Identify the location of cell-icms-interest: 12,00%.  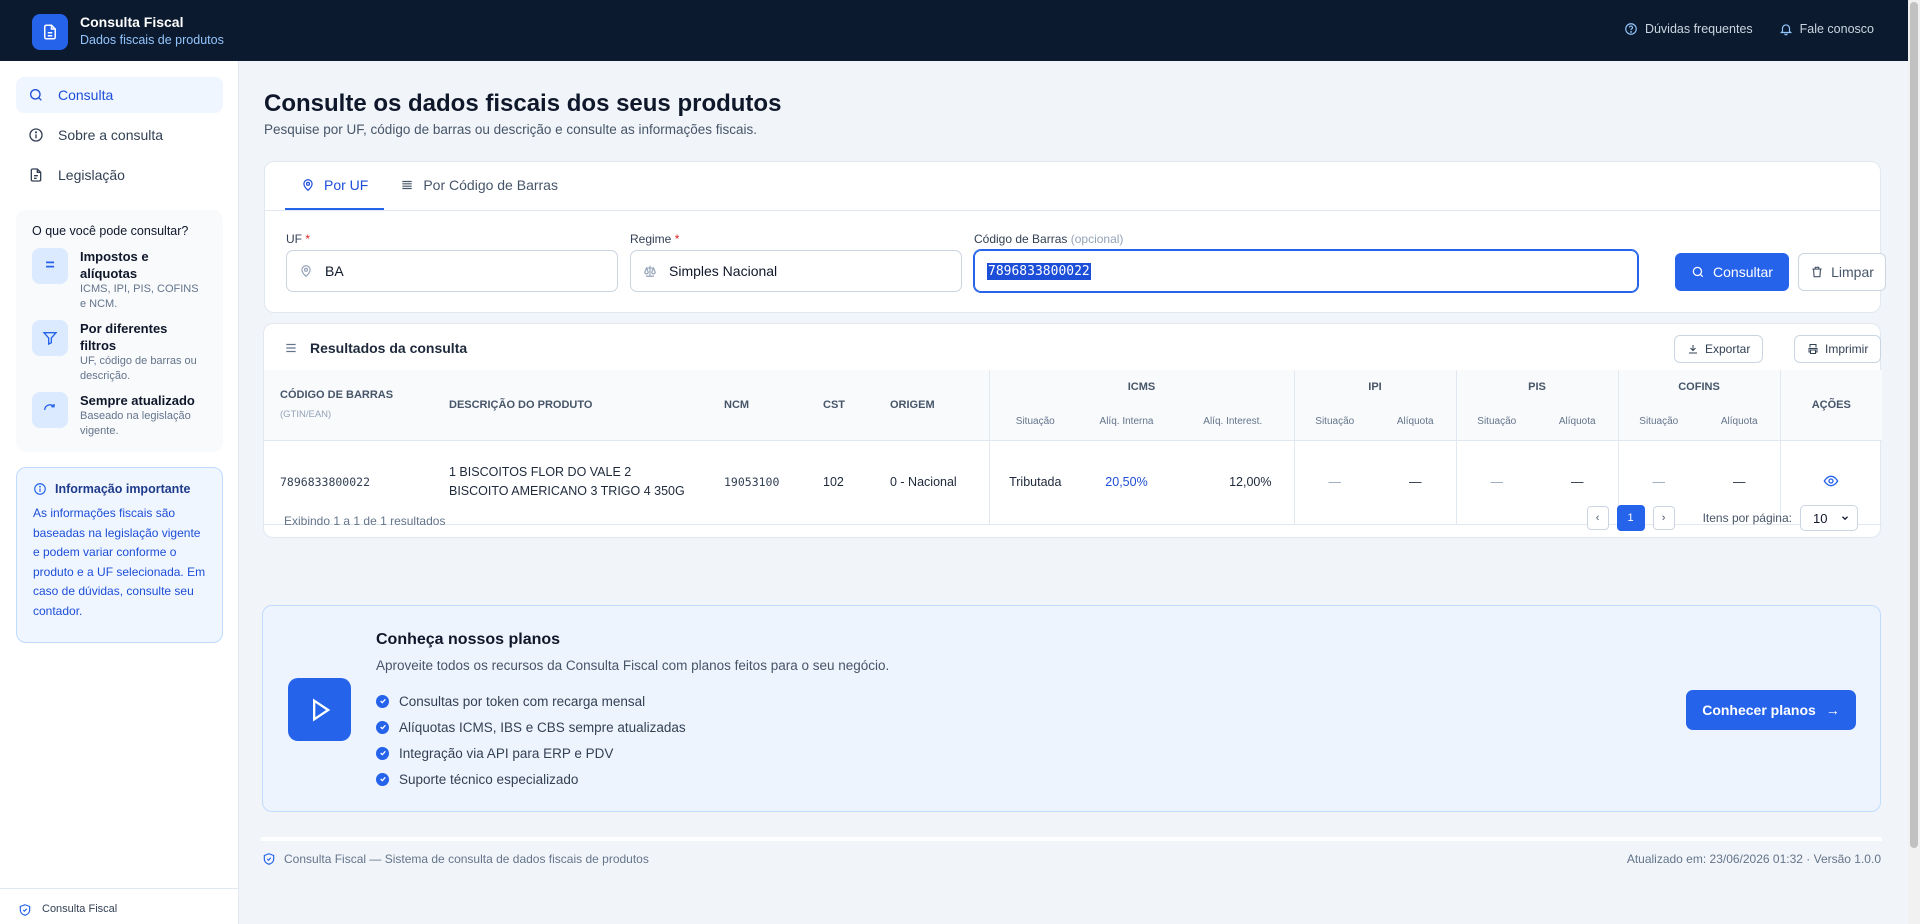
(1233, 482).